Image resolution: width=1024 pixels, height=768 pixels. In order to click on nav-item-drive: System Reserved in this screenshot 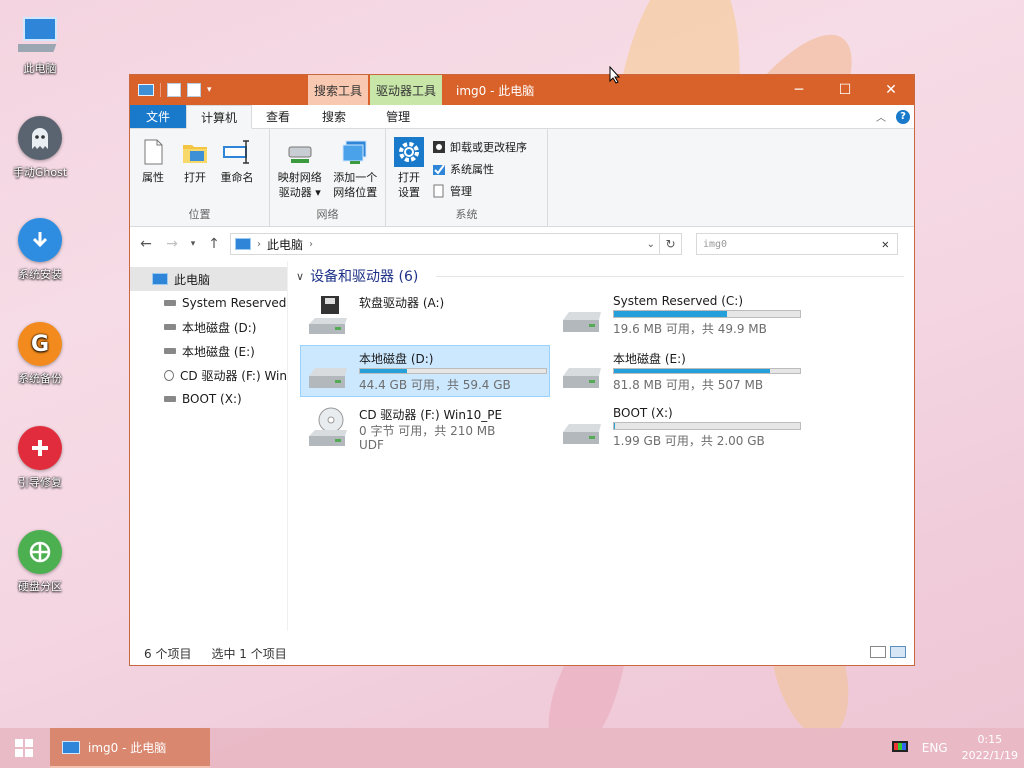, I will do `click(208, 303)`.